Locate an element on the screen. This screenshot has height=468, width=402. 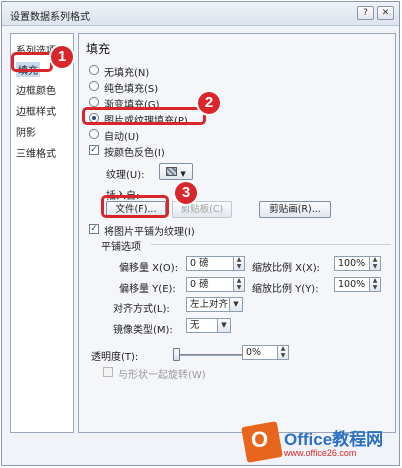
scale-x-input: 100% is located at coordinates (352, 263).